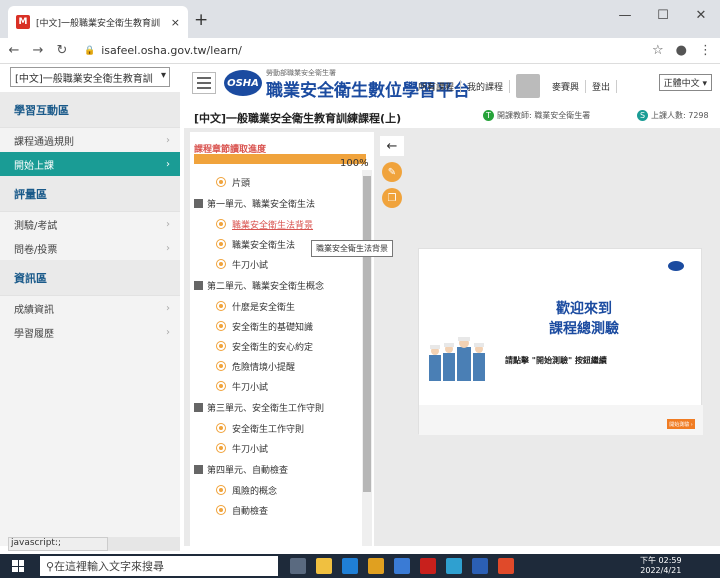 Image resolution: width=720 pixels, height=578 pixels. I want to click on toc-lesson: 危險情境小提醒, so click(276, 366).